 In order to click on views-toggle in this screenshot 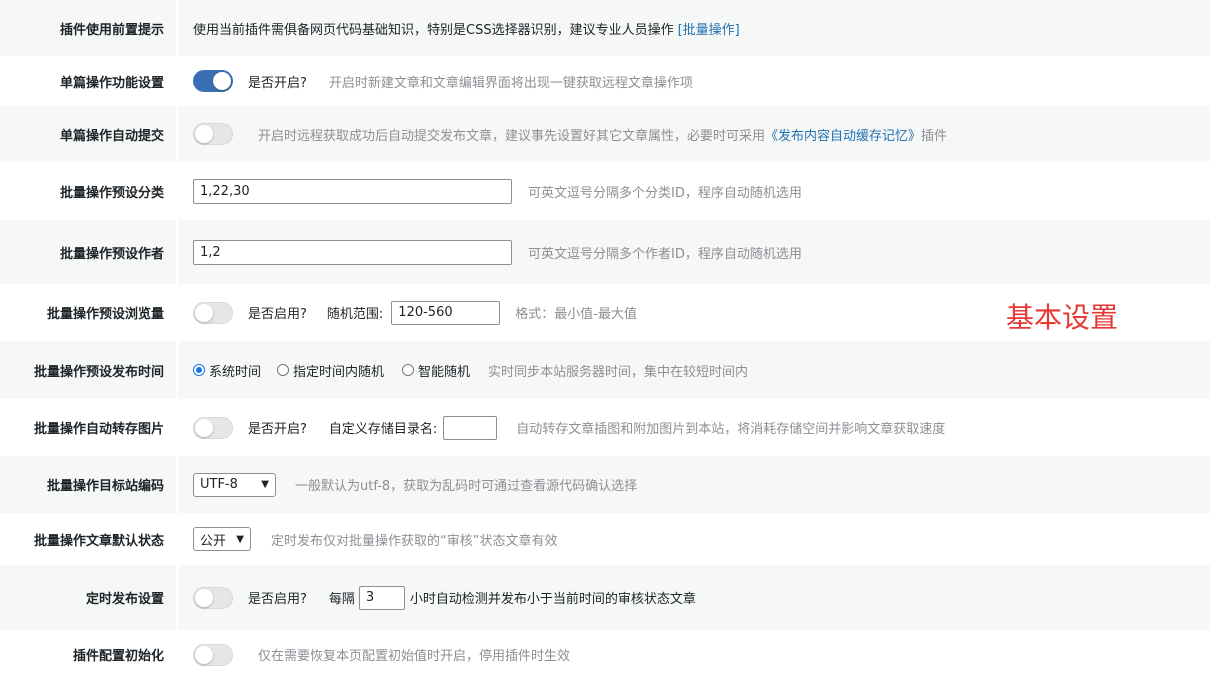, I will do `click(213, 312)`.